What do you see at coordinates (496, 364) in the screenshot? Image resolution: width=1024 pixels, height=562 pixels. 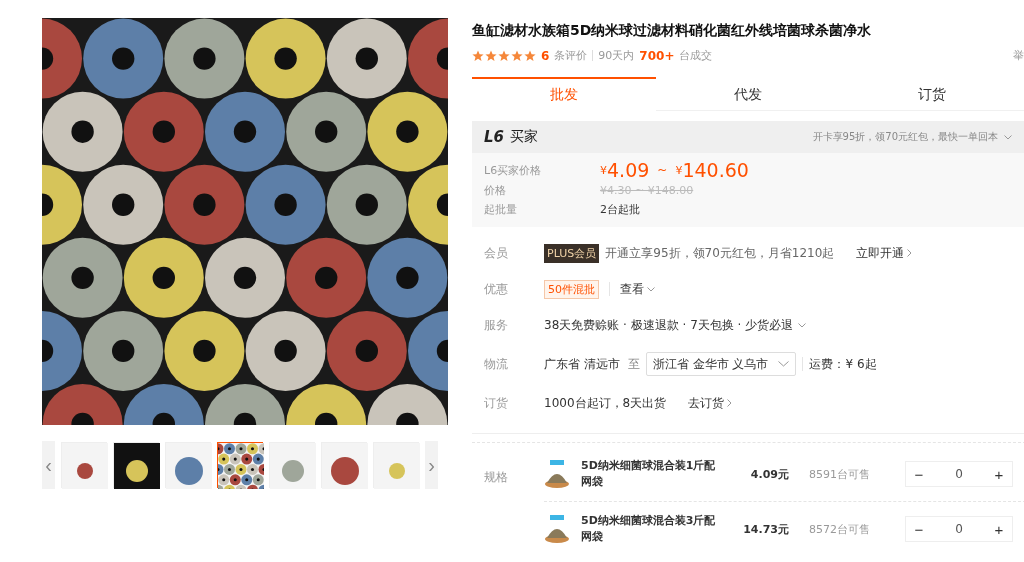 I see `row-label: 物流` at bounding box center [496, 364].